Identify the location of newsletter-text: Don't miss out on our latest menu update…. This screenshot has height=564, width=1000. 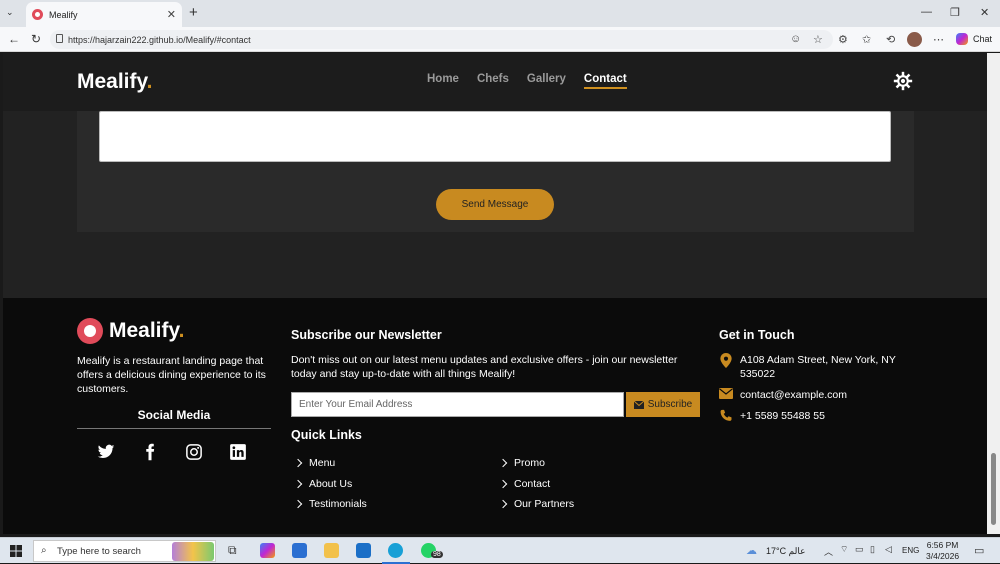
(484, 367).